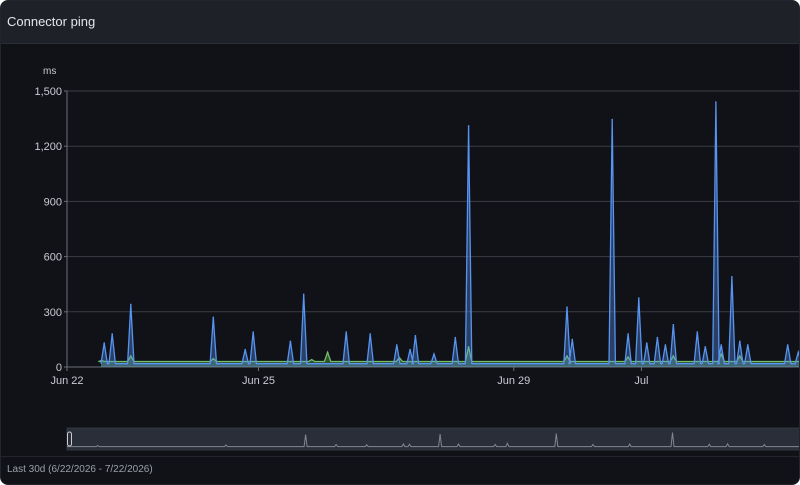 Image resolution: width=800 pixels, height=485 pixels. Describe the element at coordinates (400, 22) in the screenshot. I see `panel-header: Connector ping` at that location.